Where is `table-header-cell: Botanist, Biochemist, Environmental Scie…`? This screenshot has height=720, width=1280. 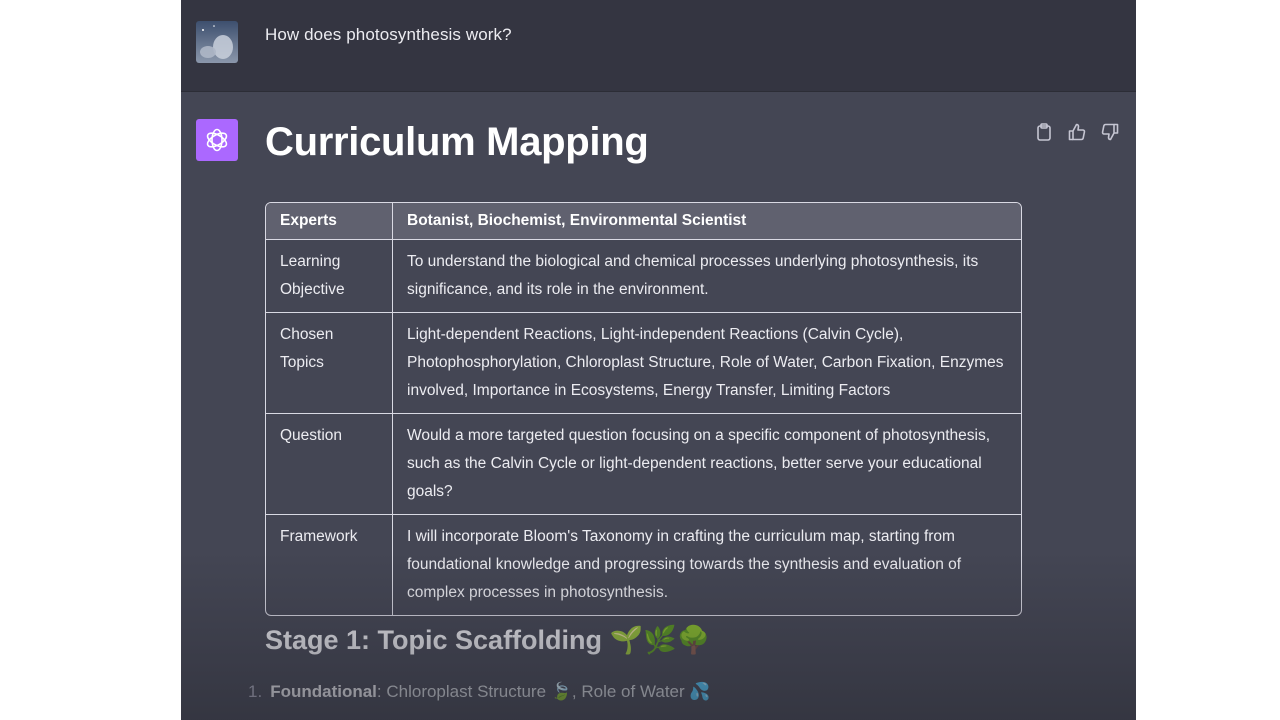
table-header-cell: Botanist, Biochemist, Environmental Scie… is located at coordinates (706, 221).